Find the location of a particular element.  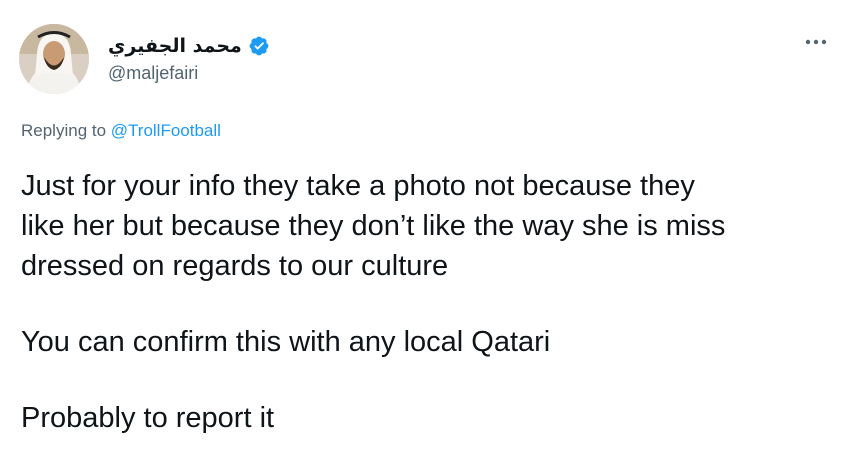

avatar is located at coordinates (54, 59).